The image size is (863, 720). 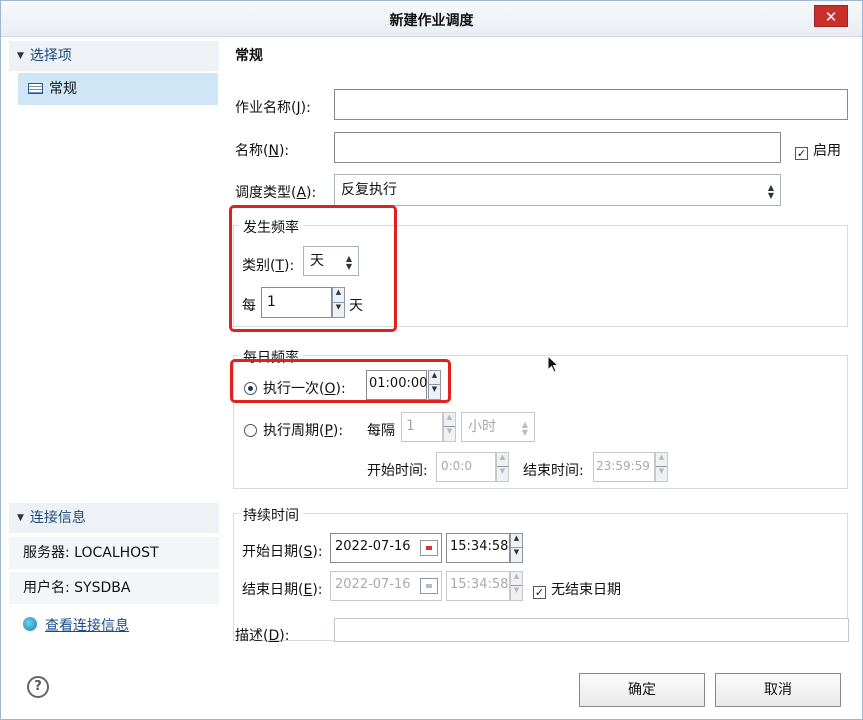 What do you see at coordinates (642, 690) in the screenshot?
I see `ok-button: 确定` at bounding box center [642, 690].